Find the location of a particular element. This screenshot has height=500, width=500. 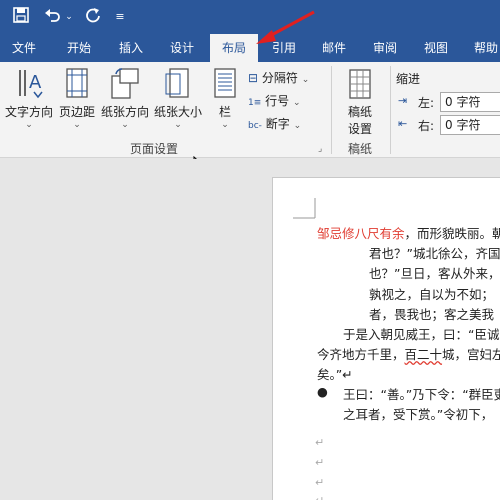

indent-left-icon: ⇥ is located at coordinates (403, 100).